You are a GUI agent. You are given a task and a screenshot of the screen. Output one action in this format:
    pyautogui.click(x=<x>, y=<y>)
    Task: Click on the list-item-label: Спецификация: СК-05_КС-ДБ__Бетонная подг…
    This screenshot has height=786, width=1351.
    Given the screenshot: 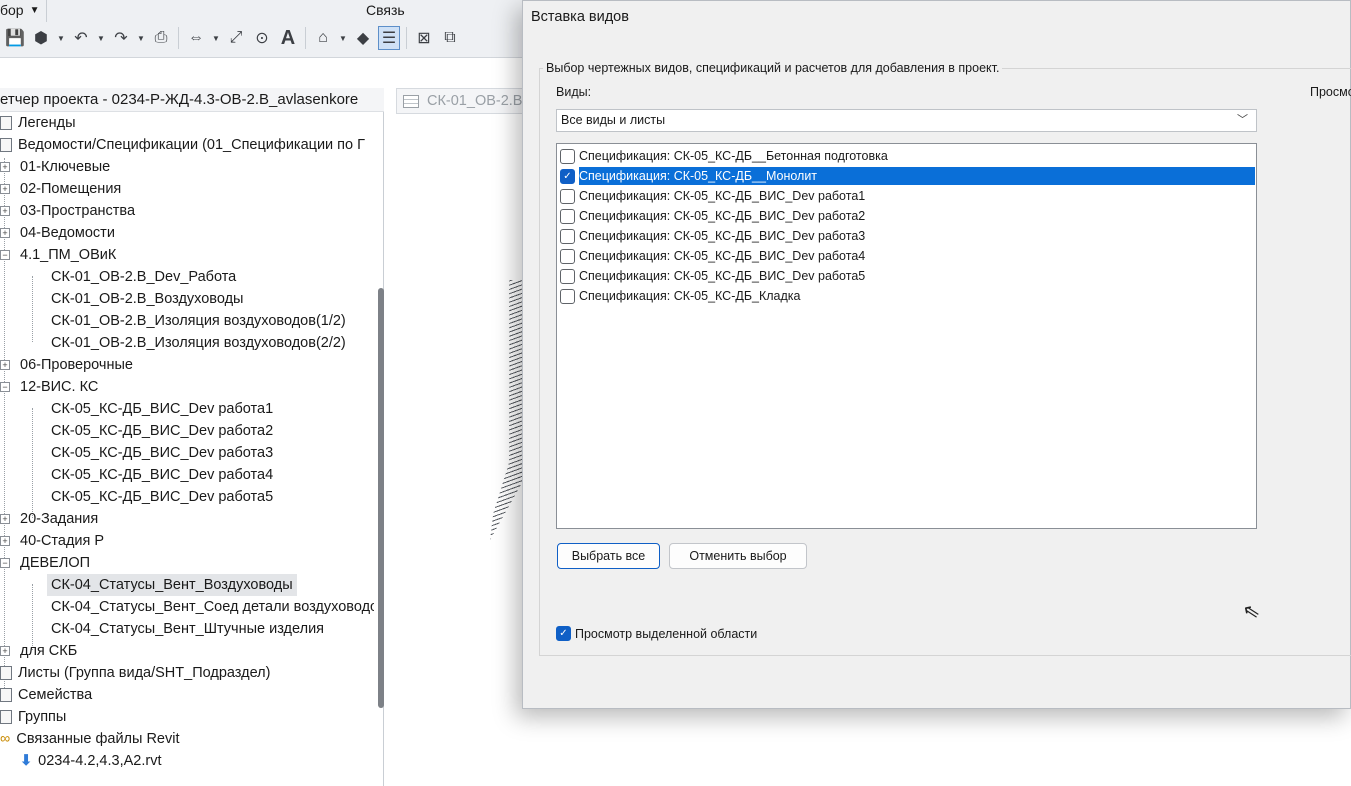 What is the action you would take?
    pyautogui.click(x=733, y=156)
    